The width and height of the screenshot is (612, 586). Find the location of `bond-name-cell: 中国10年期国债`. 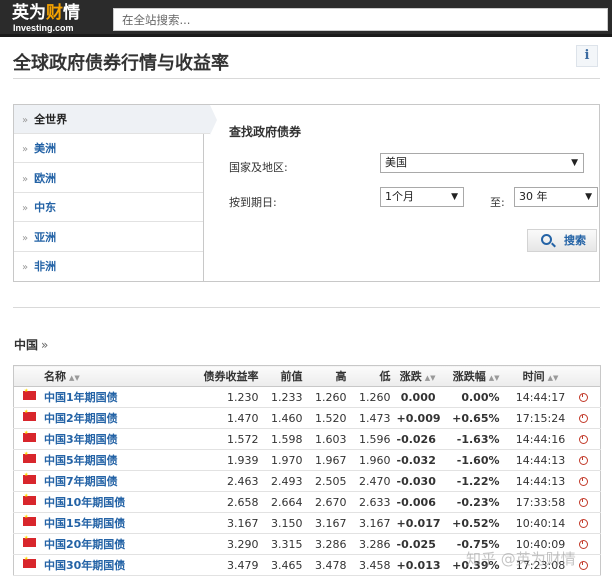

bond-name-cell: 中国10年期国债 is located at coordinates (97, 502).